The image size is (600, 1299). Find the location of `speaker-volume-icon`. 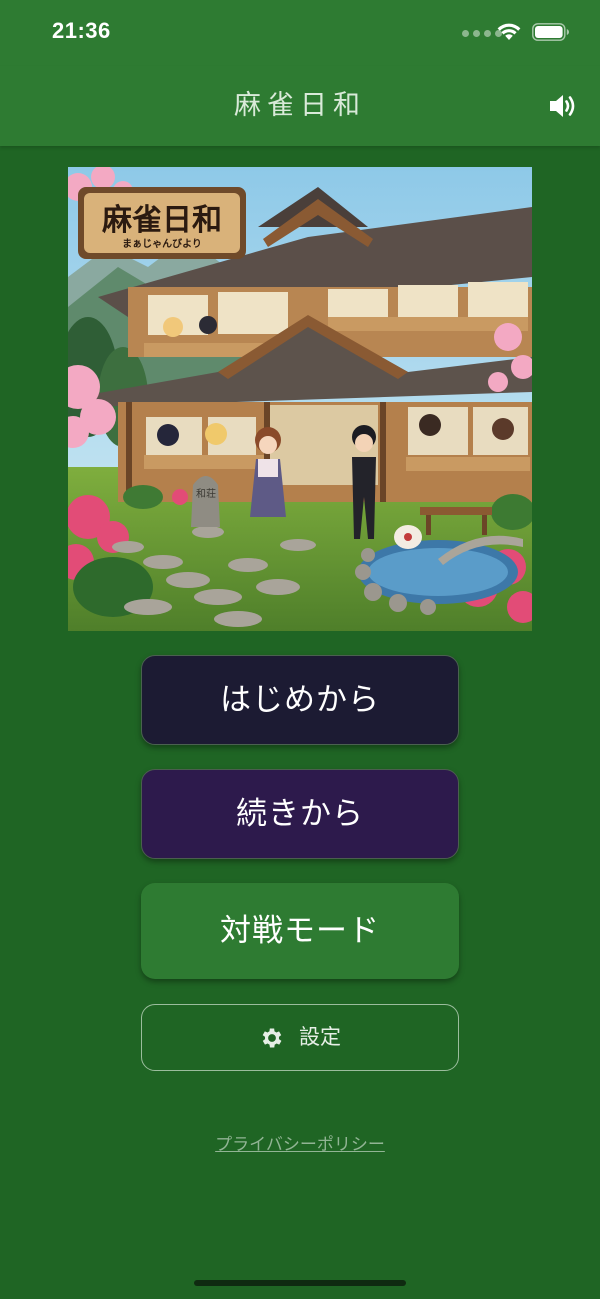

speaker-volume-icon is located at coordinates (562, 106).